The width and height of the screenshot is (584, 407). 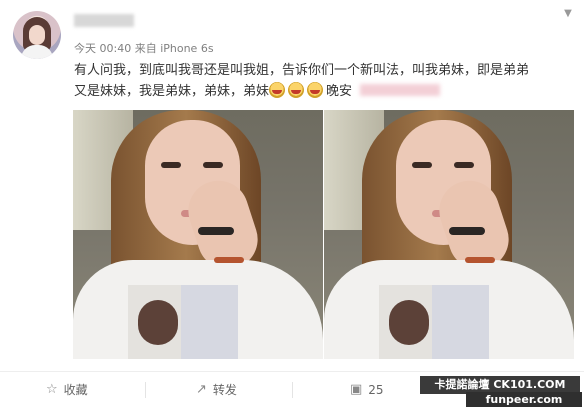 I want to click on post-meta: 今天 00:40 来自 iPhone 6s, so click(x=144, y=48).